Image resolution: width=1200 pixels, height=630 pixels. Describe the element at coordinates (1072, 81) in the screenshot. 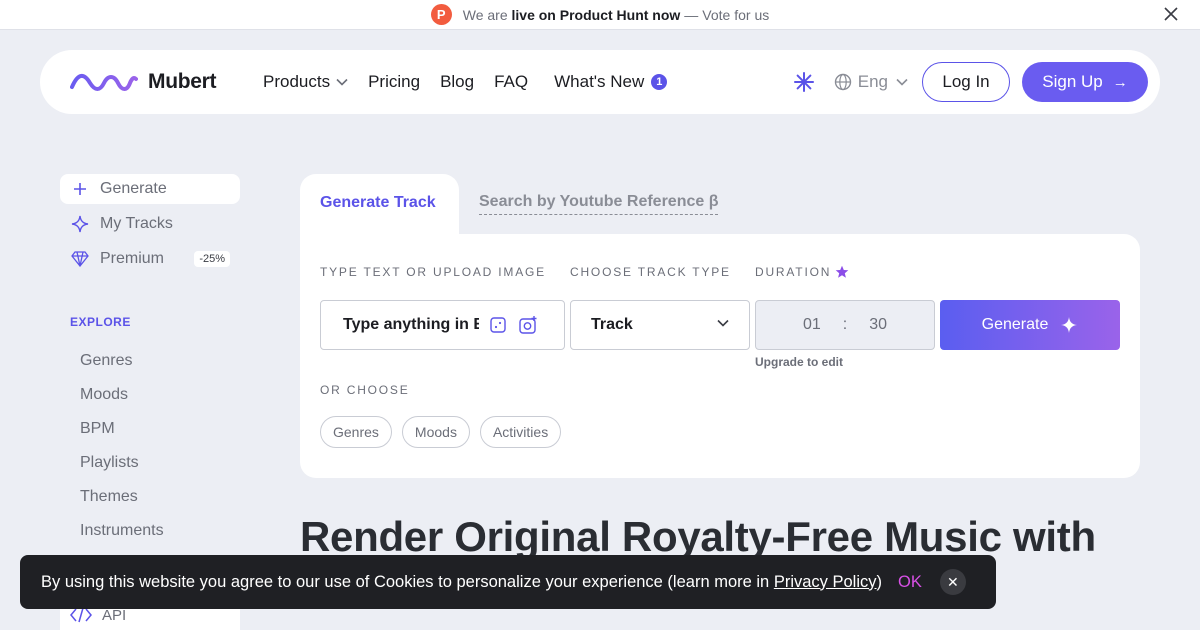

I see `signup-label: Sign Up` at that location.